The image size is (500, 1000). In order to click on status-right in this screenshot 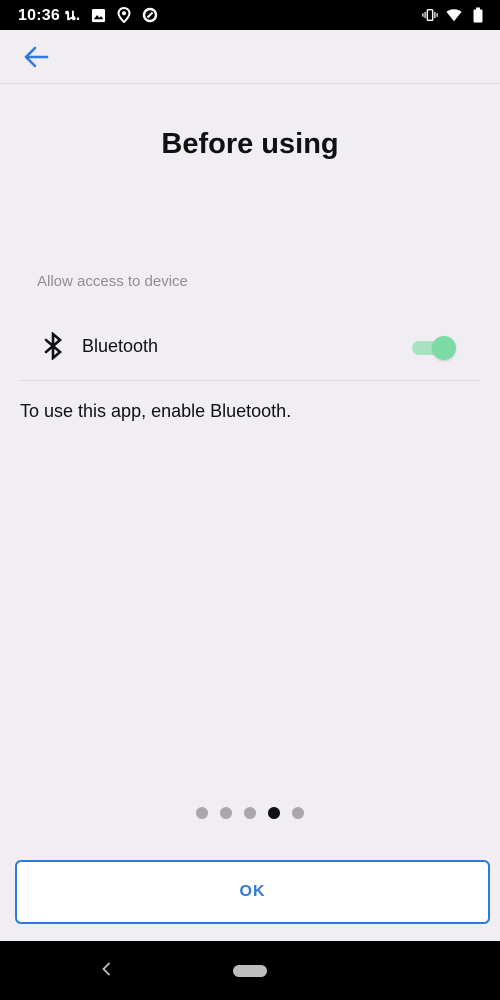, I will do `click(454, 15)`.